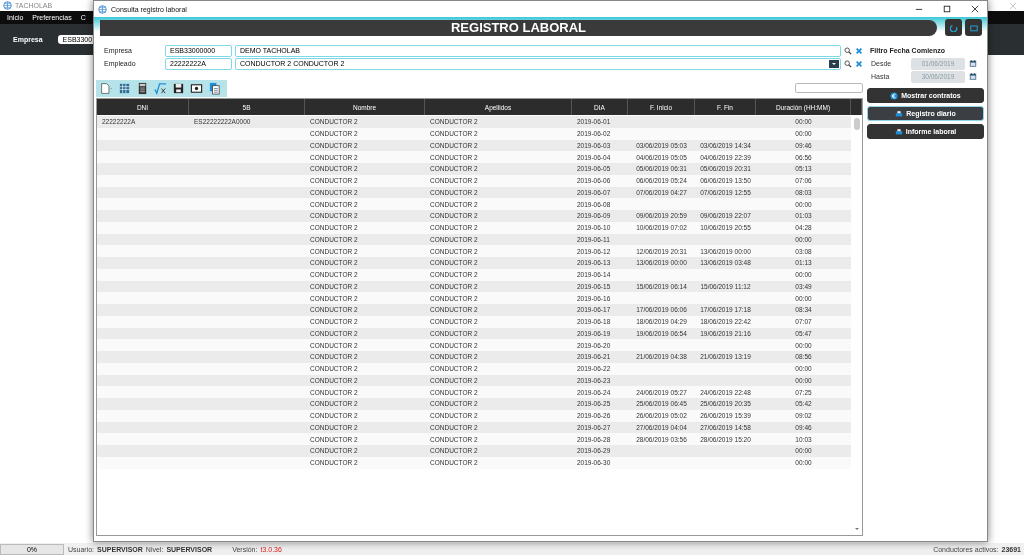  What do you see at coordinates (160, 88) in the screenshot?
I see `formula-icon` at bounding box center [160, 88].